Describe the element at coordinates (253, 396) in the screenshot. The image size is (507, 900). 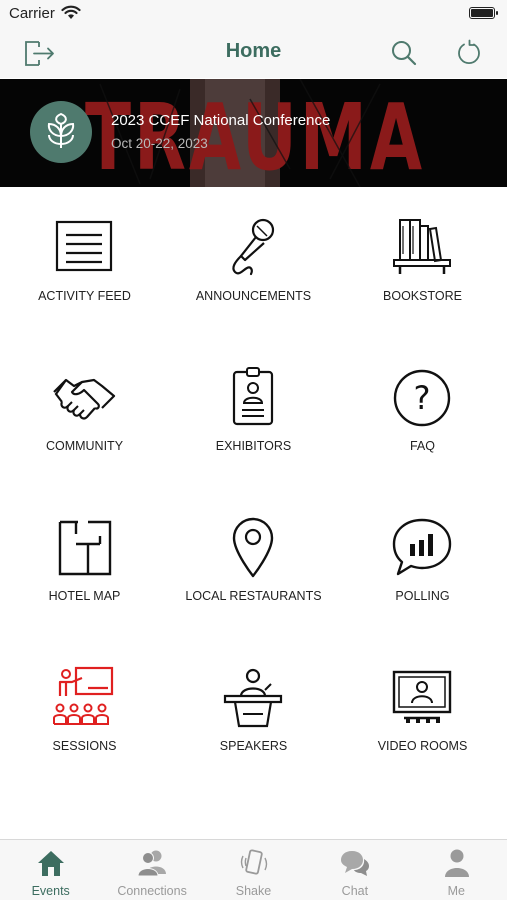
I see `id-badge-icon` at that location.